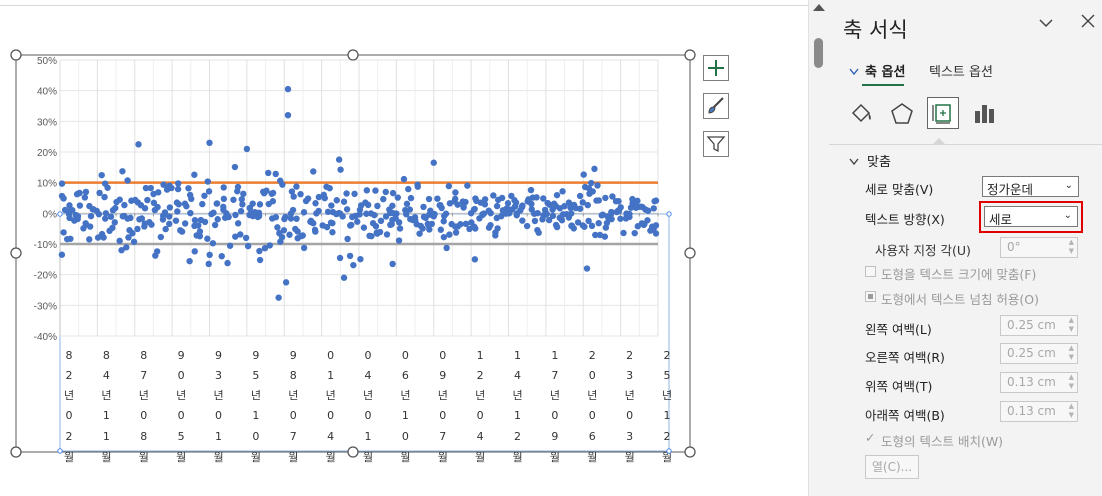  Describe the element at coordinates (480, 355) in the screenshot. I see `x-tick-char: 1` at that location.